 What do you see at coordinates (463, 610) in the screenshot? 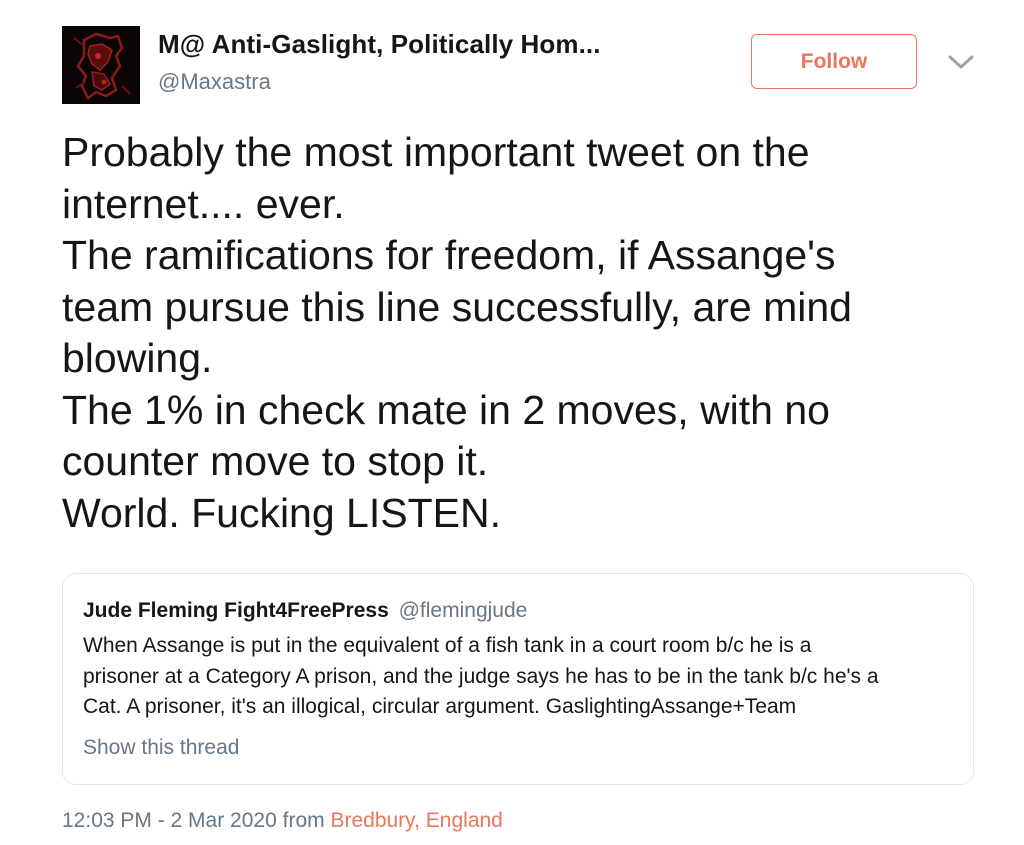
I see `quoted-author-handle: @flemingjude` at bounding box center [463, 610].